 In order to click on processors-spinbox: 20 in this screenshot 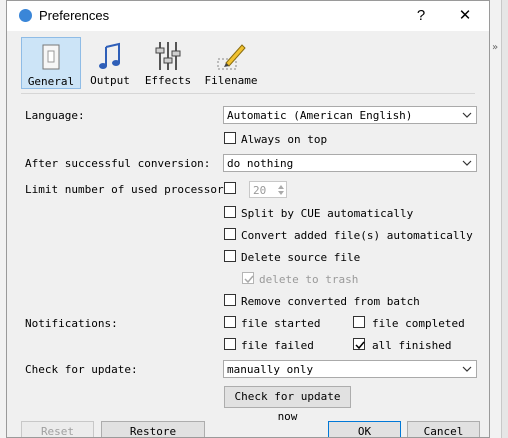, I will do `click(268, 189)`.